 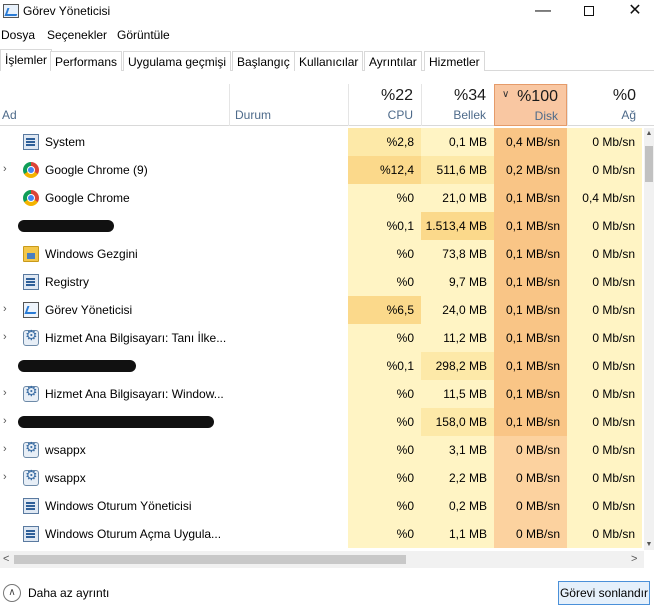 What do you see at coordinates (322, 142) in the screenshot?
I see `table-row: System %2,8 0,1 MB 0,4 MB/sn 0 Mb/sn` at bounding box center [322, 142].